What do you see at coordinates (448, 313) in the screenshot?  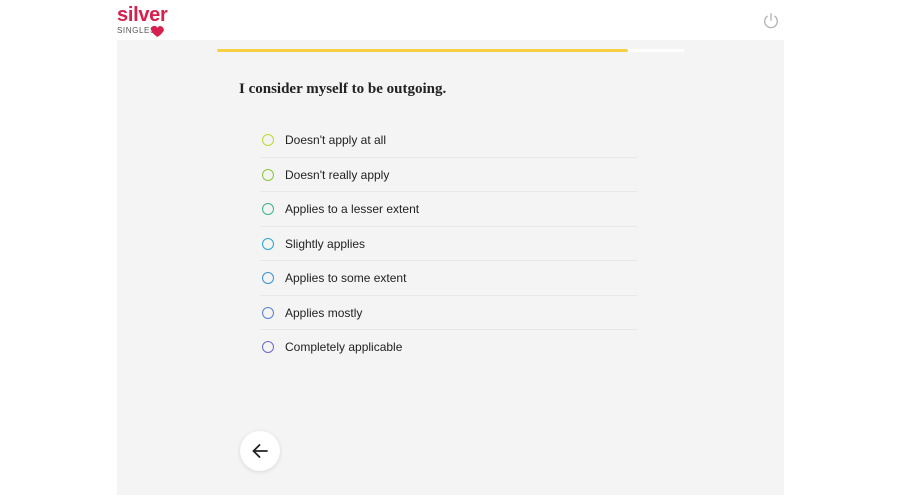 I see `answer-option-6: Applies mostly` at bounding box center [448, 313].